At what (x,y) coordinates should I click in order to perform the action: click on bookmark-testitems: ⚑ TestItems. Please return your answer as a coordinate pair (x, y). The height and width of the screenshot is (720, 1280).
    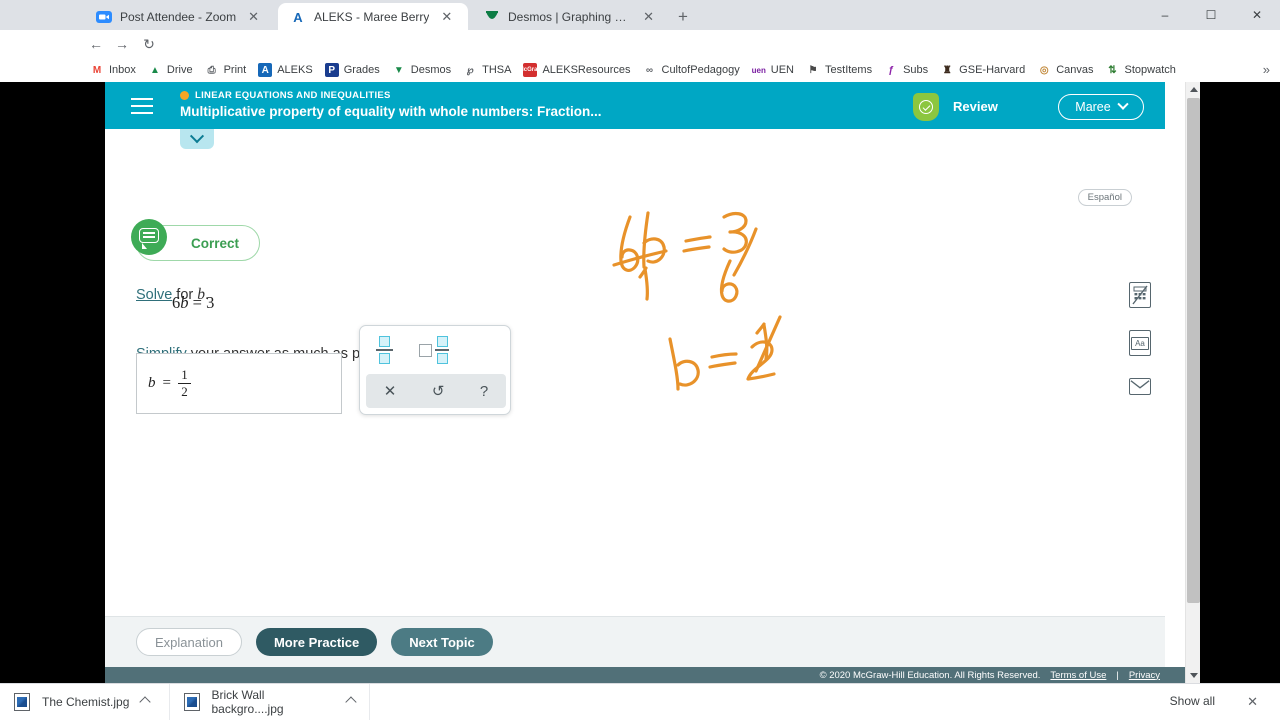
    Looking at the image, I should click on (839, 70).